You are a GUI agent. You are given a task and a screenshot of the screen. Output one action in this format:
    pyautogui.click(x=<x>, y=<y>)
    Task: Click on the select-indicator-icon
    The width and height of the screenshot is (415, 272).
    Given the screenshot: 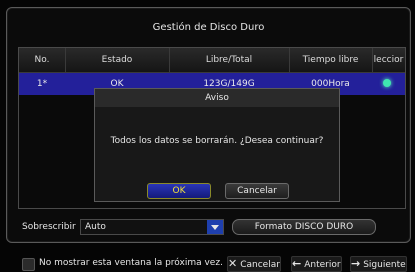 What is the action you would take?
    pyautogui.click(x=387, y=83)
    